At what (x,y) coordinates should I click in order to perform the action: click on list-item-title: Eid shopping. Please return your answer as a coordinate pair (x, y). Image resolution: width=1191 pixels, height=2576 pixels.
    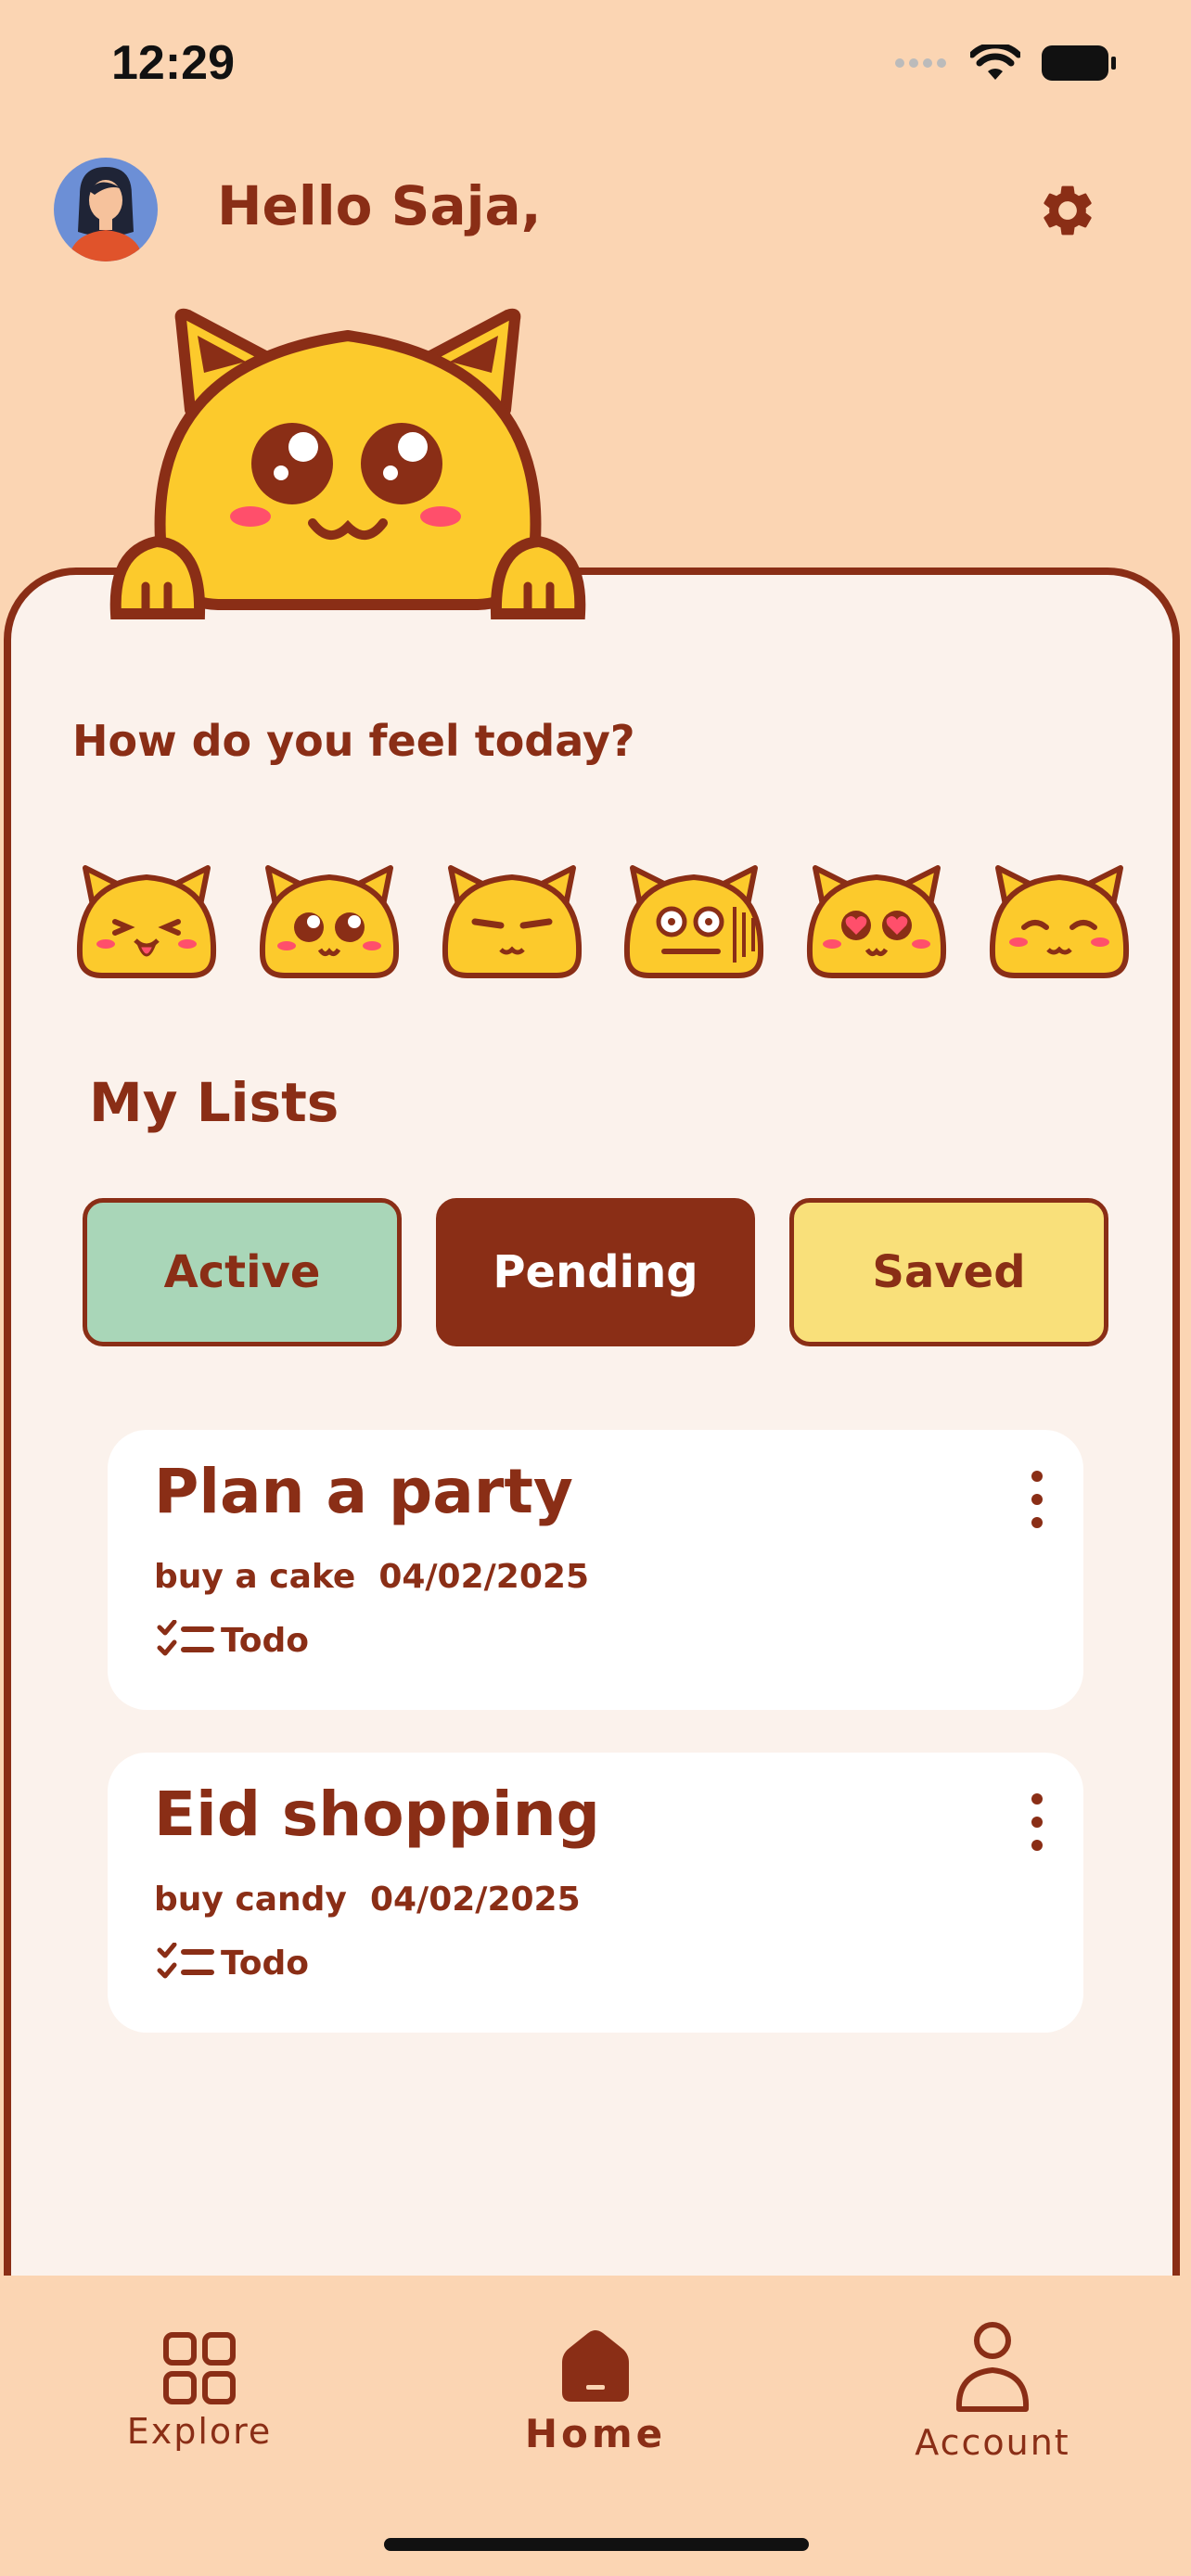
    Looking at the image, I should click on (377, 1814).